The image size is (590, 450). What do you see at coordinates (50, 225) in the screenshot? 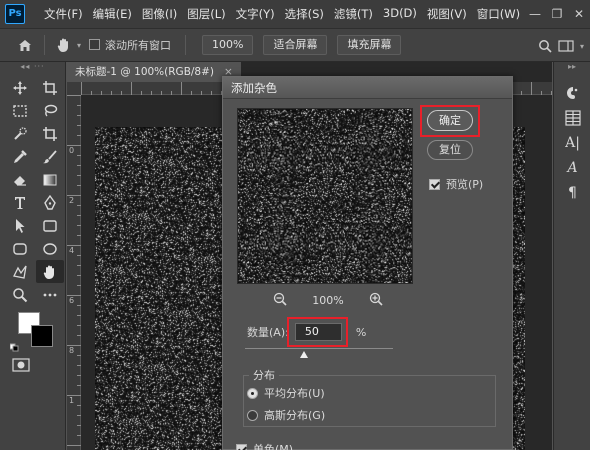
I see `rectangle-tool-icon` at bounding box center [50, 225].